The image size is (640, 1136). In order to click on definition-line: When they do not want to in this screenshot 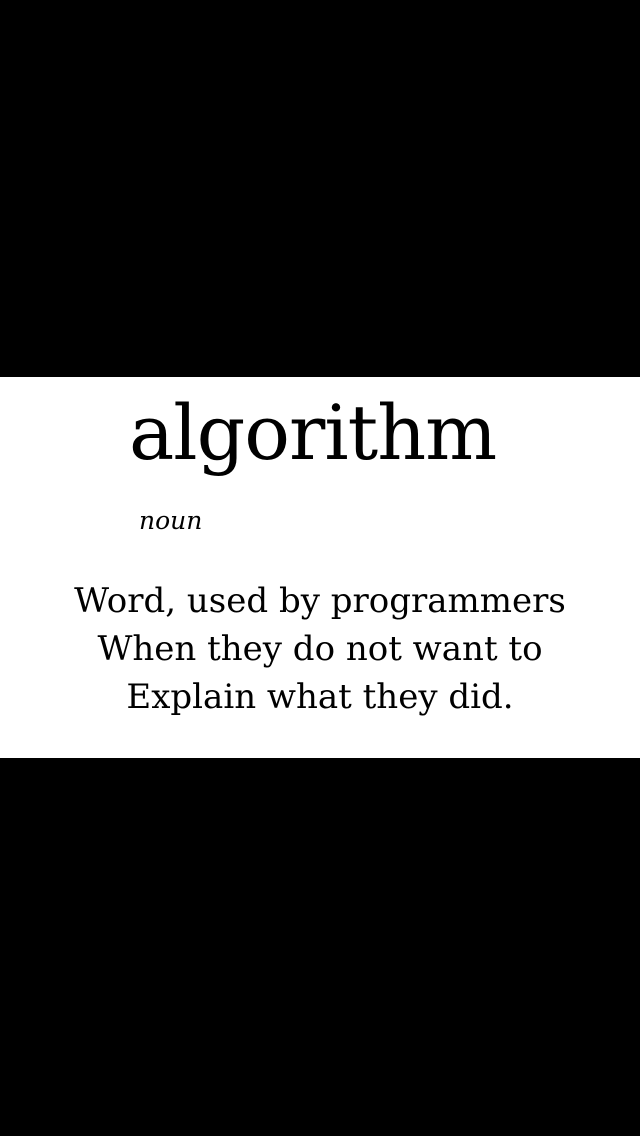, I will do `click(320, 649)`.